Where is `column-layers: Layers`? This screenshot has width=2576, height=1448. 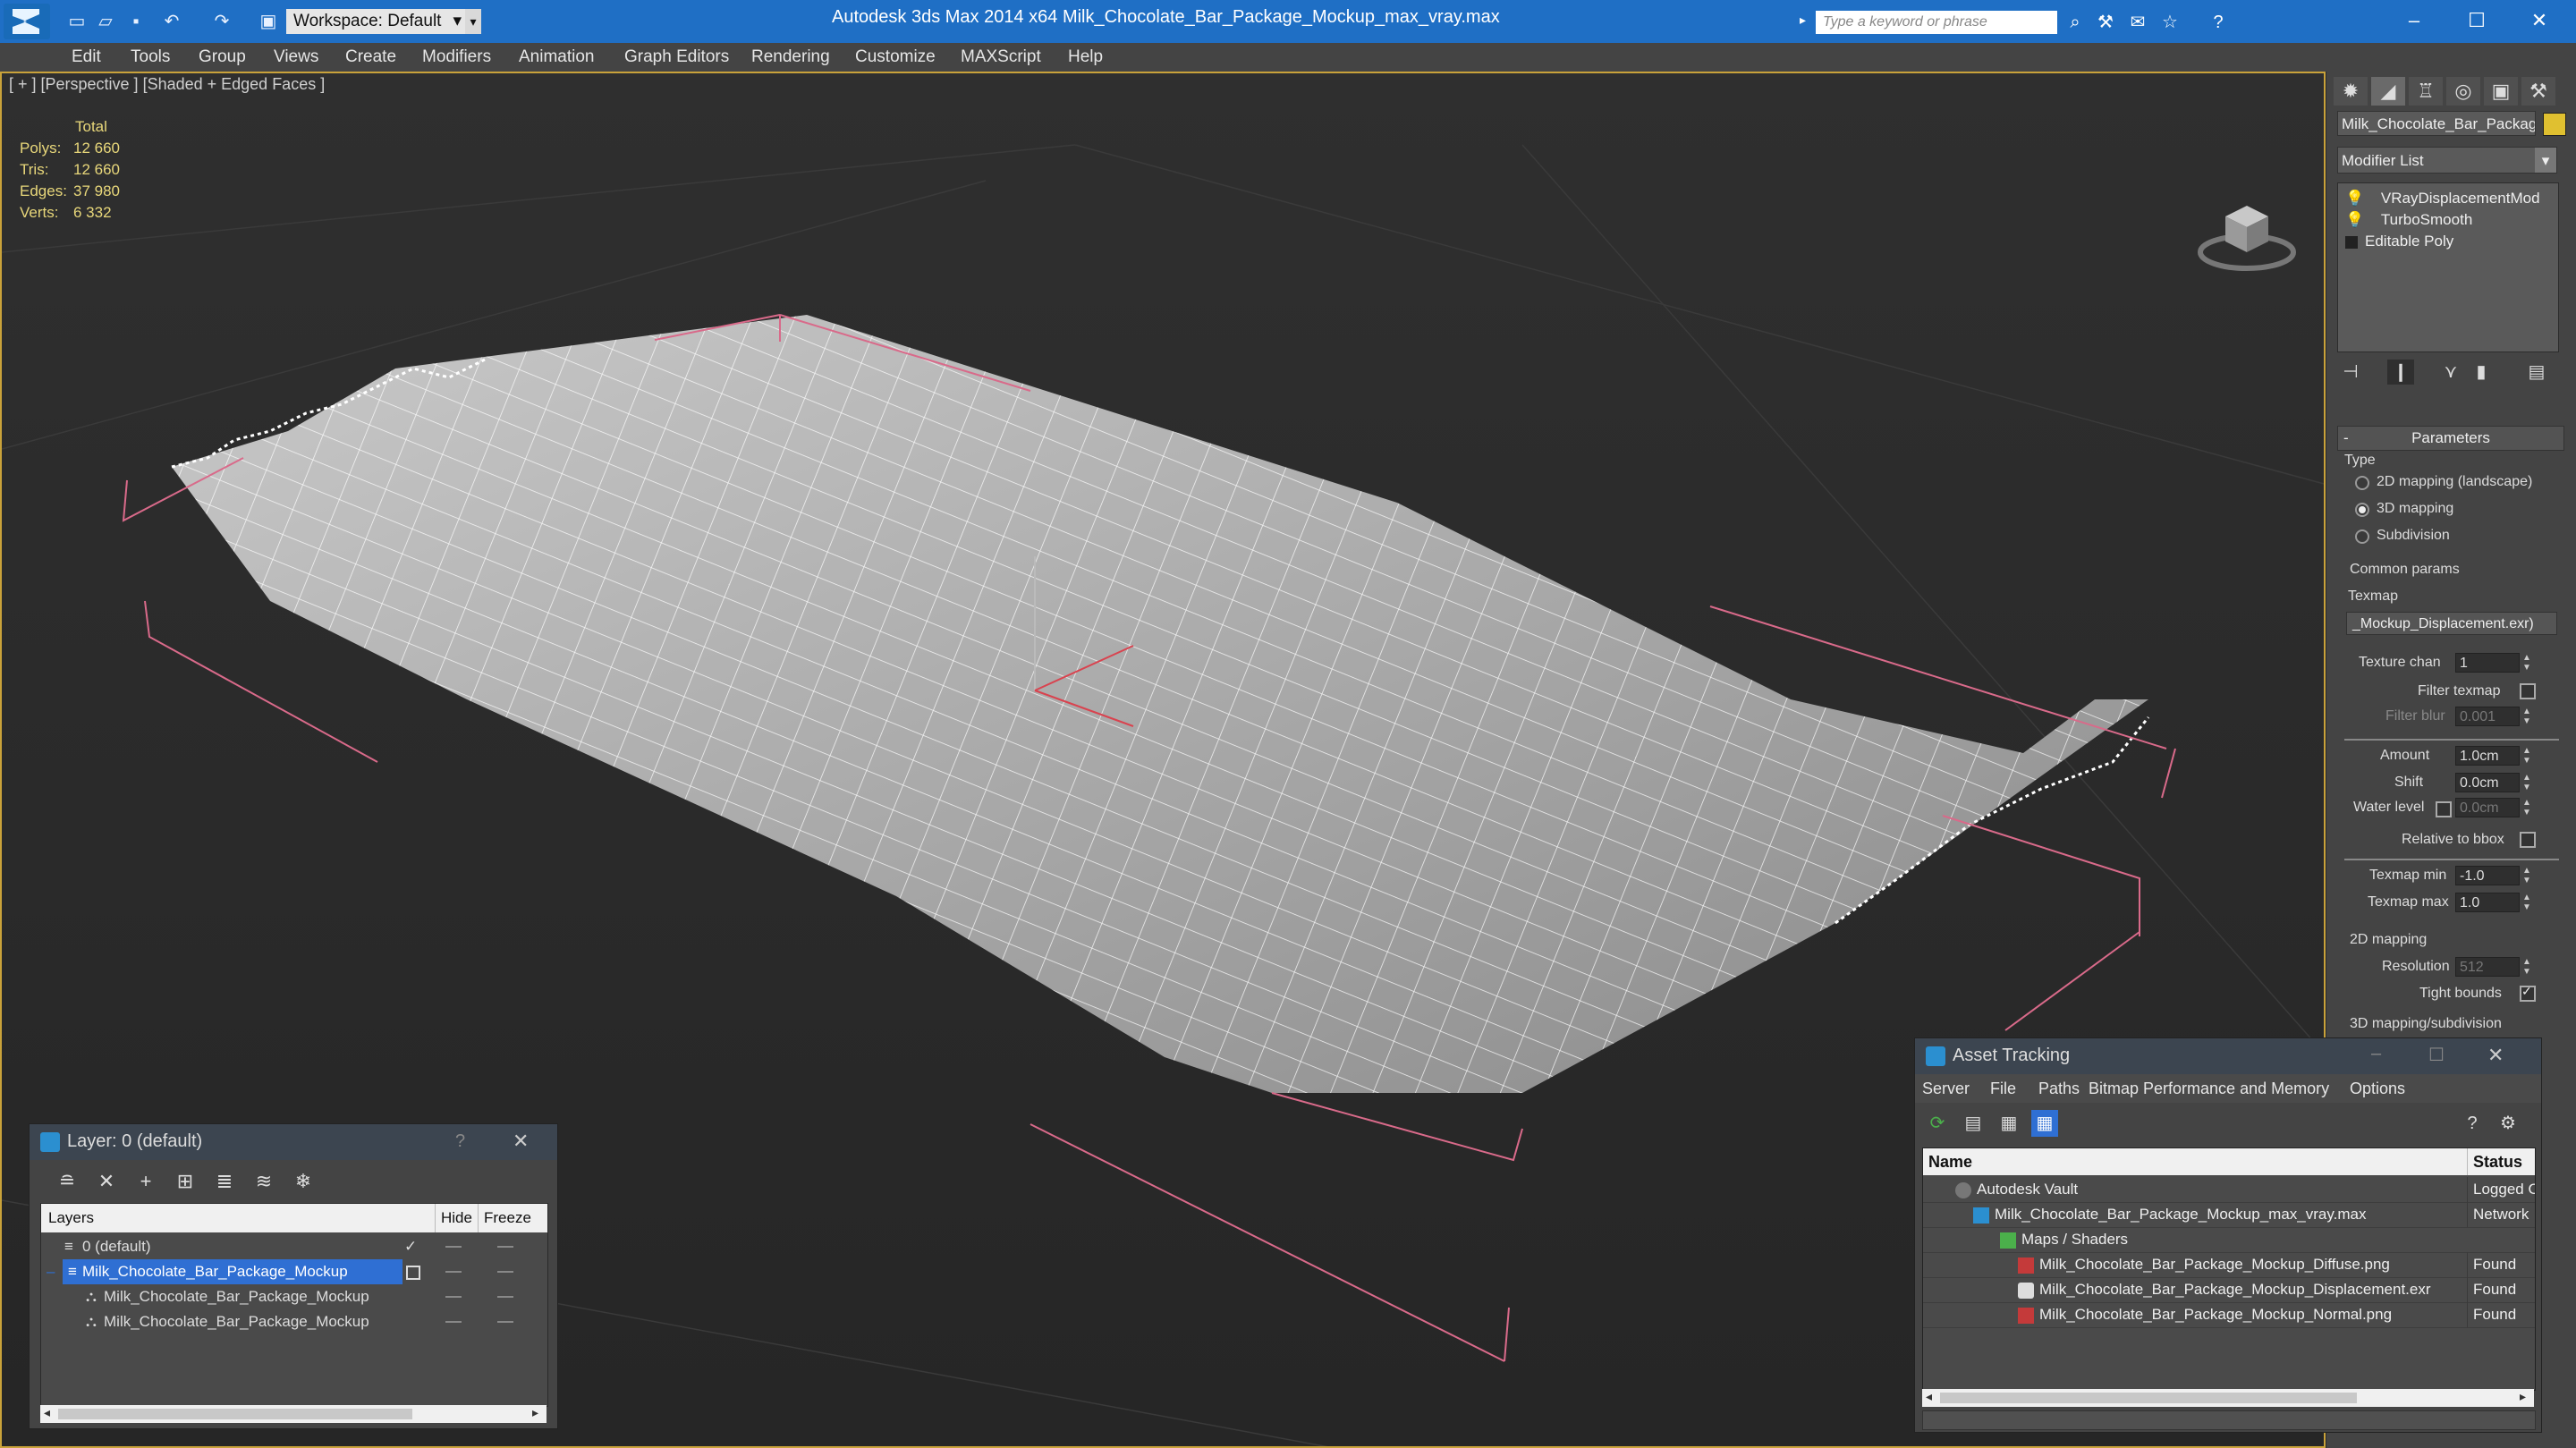 column-layers: Layers is located at coordinates (71, 1218).